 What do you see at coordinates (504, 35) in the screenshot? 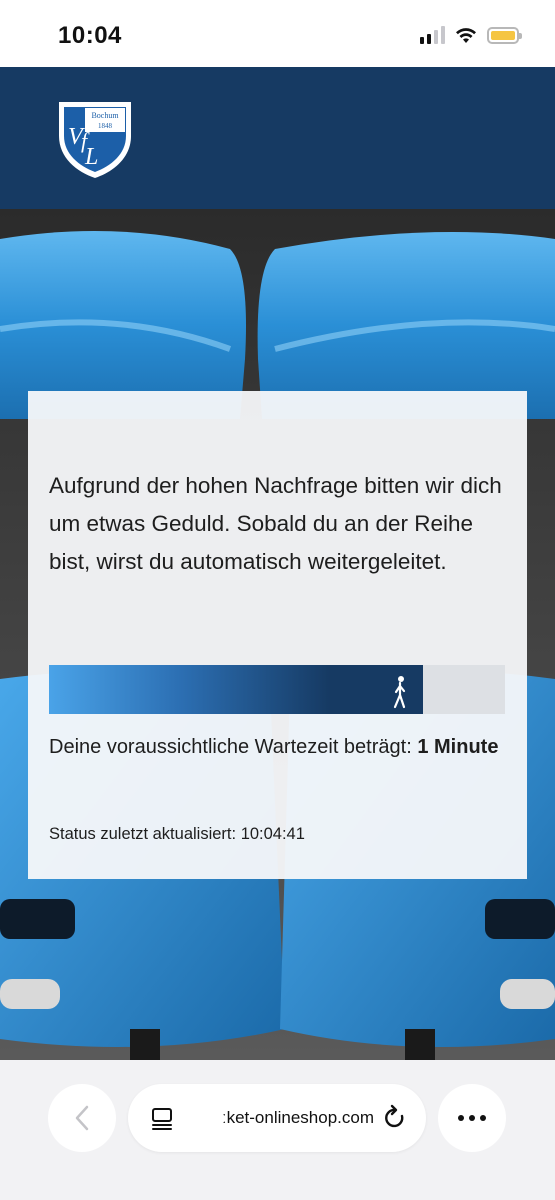
I see `battery-icon` at bounding box center [504, 35].